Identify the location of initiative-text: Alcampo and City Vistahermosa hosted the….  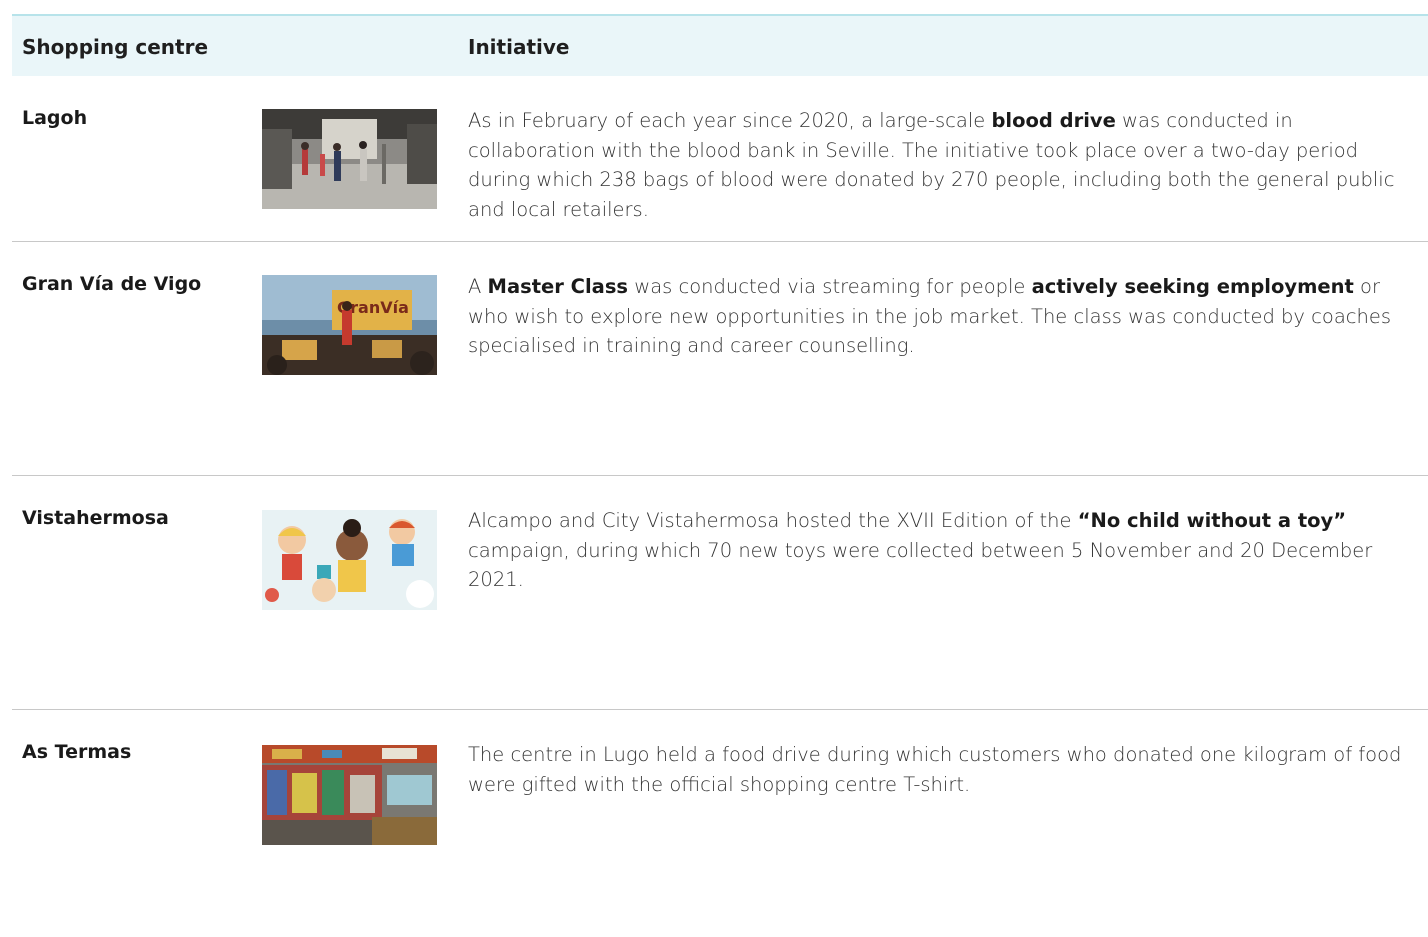
(920, 550).